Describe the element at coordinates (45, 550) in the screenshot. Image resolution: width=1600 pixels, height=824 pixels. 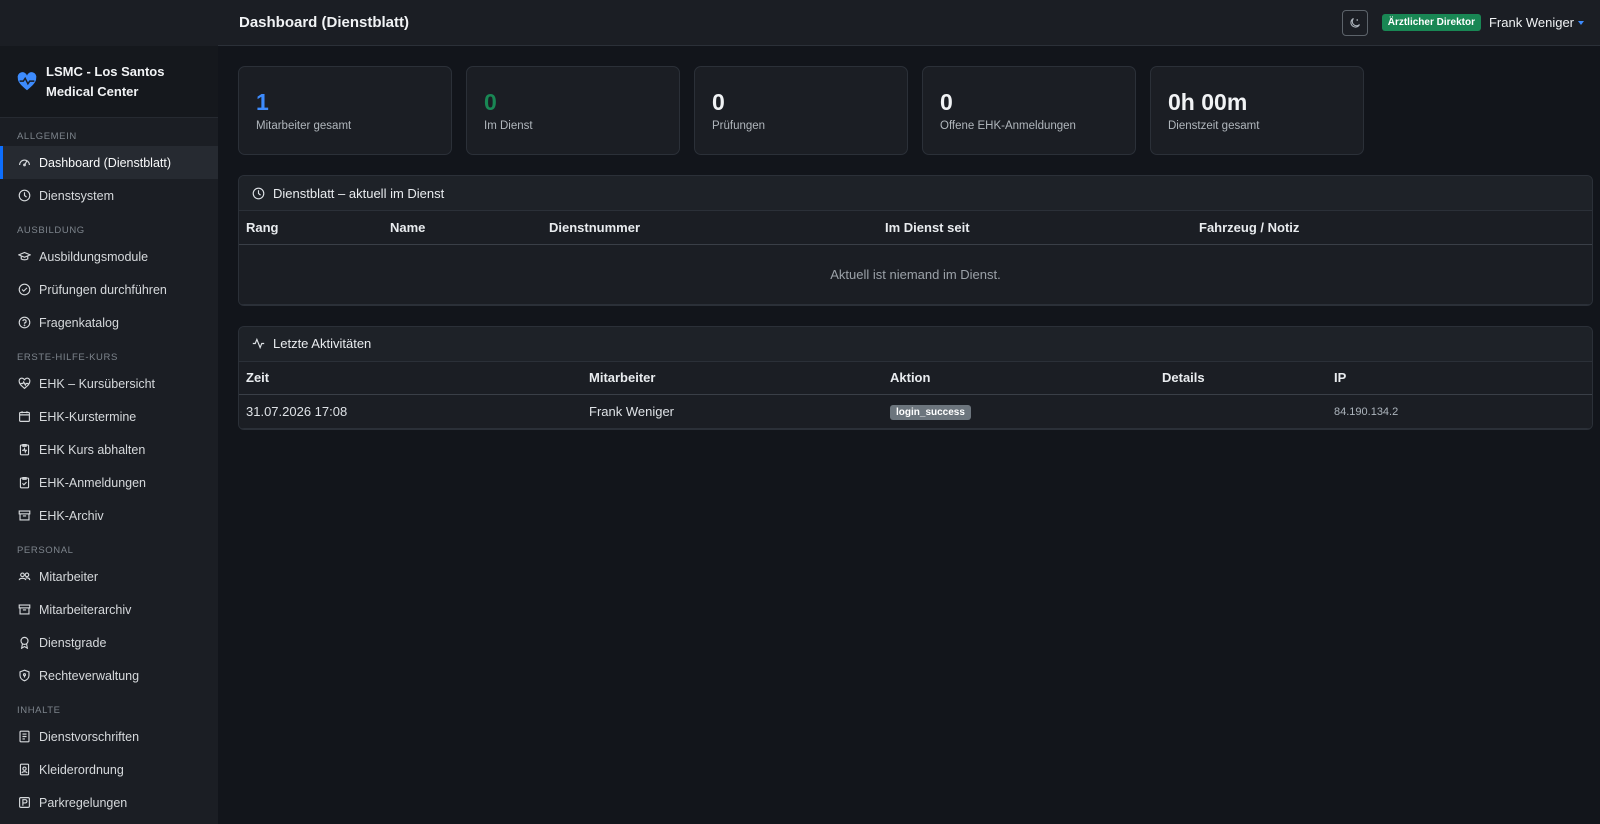
I see `section-label-personal: PERSONAL` at that location.